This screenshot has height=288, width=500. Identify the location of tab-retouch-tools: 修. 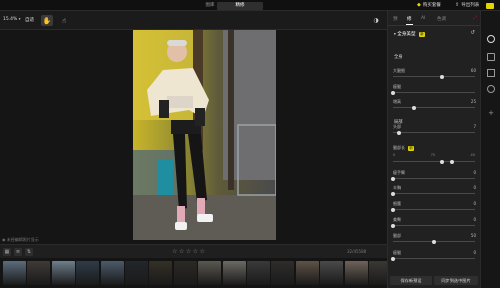
(409, 20).